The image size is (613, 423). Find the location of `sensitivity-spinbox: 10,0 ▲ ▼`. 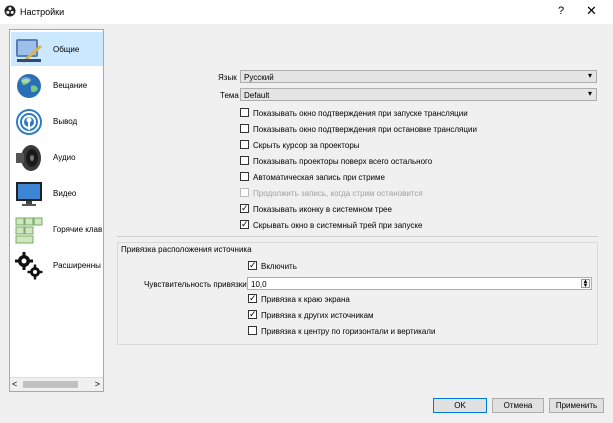

sensitivity-spinbox: 10,0 ▲ ▼ is located at coordinates (419, 283).